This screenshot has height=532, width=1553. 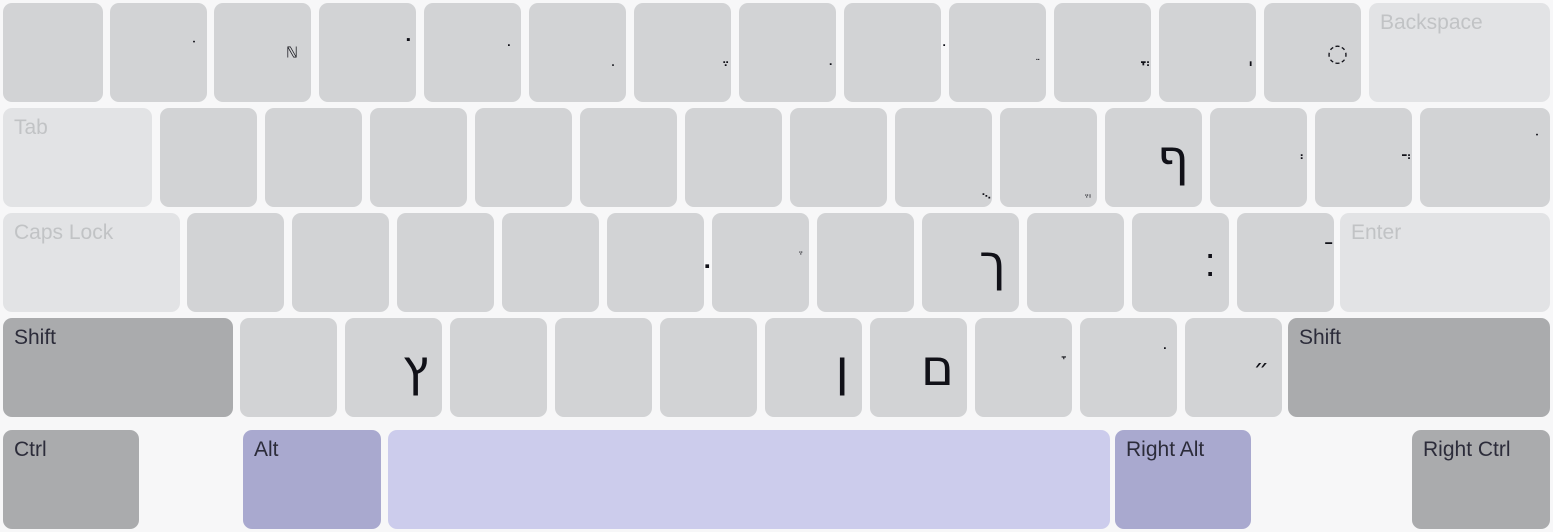 I want to click on key-a, so click(x=235, y=262).